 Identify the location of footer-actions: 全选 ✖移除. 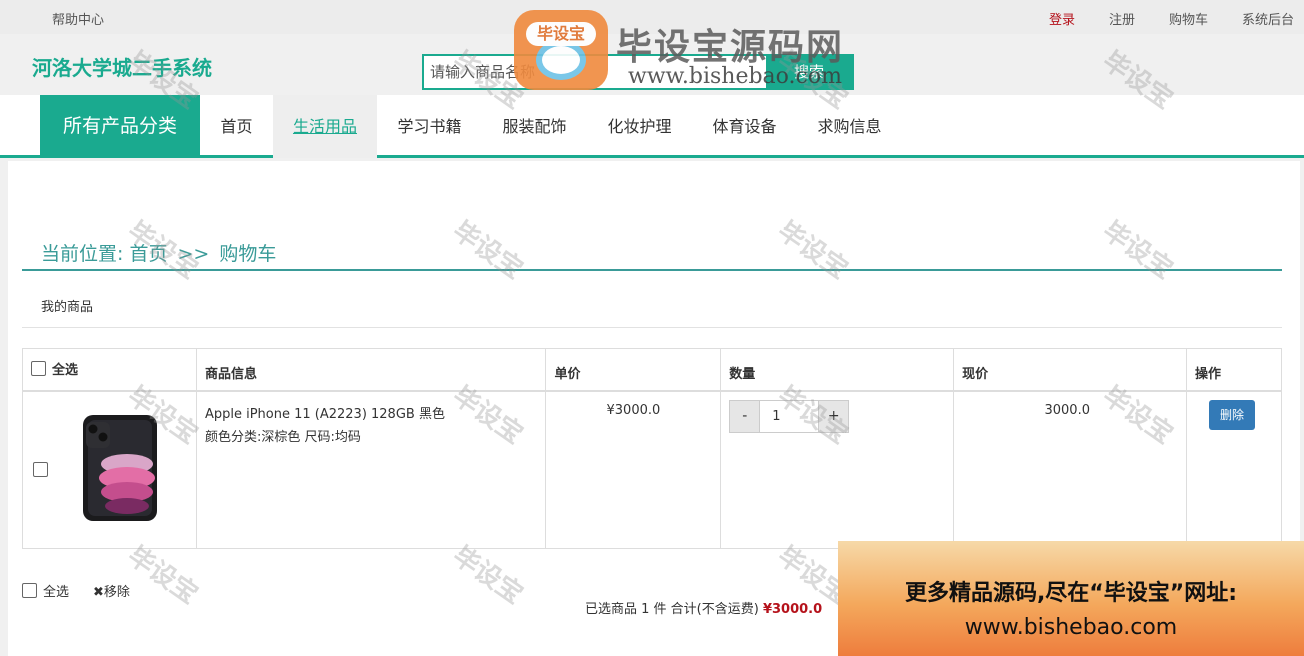
(76, 590).